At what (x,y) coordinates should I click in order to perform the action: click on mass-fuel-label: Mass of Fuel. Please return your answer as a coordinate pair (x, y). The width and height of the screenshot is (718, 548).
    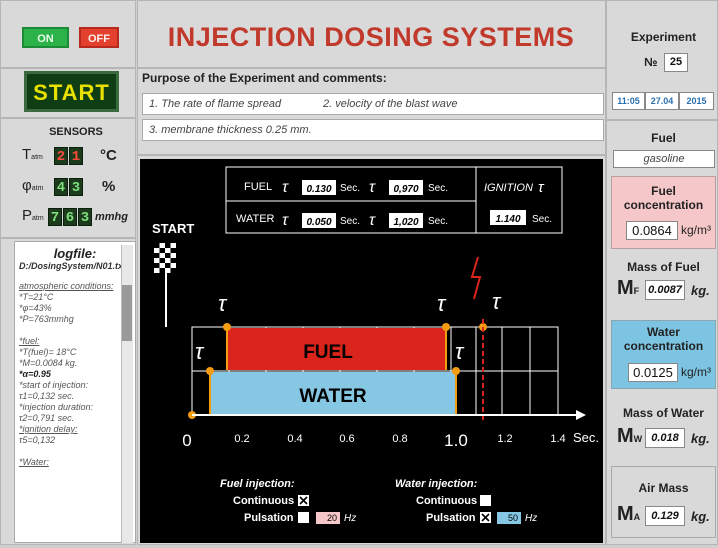
    Looking at the image, I should click on (663, 267).